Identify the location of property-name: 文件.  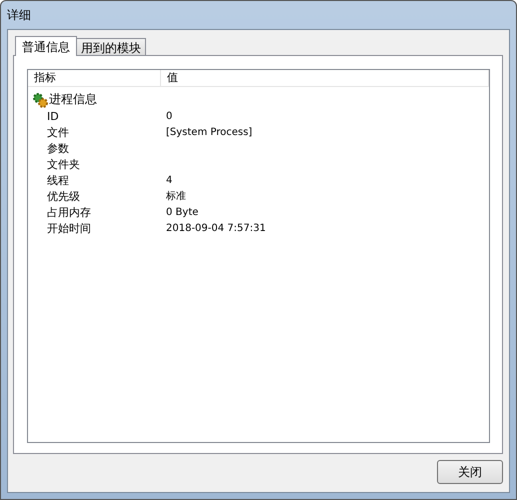
(58, 132).